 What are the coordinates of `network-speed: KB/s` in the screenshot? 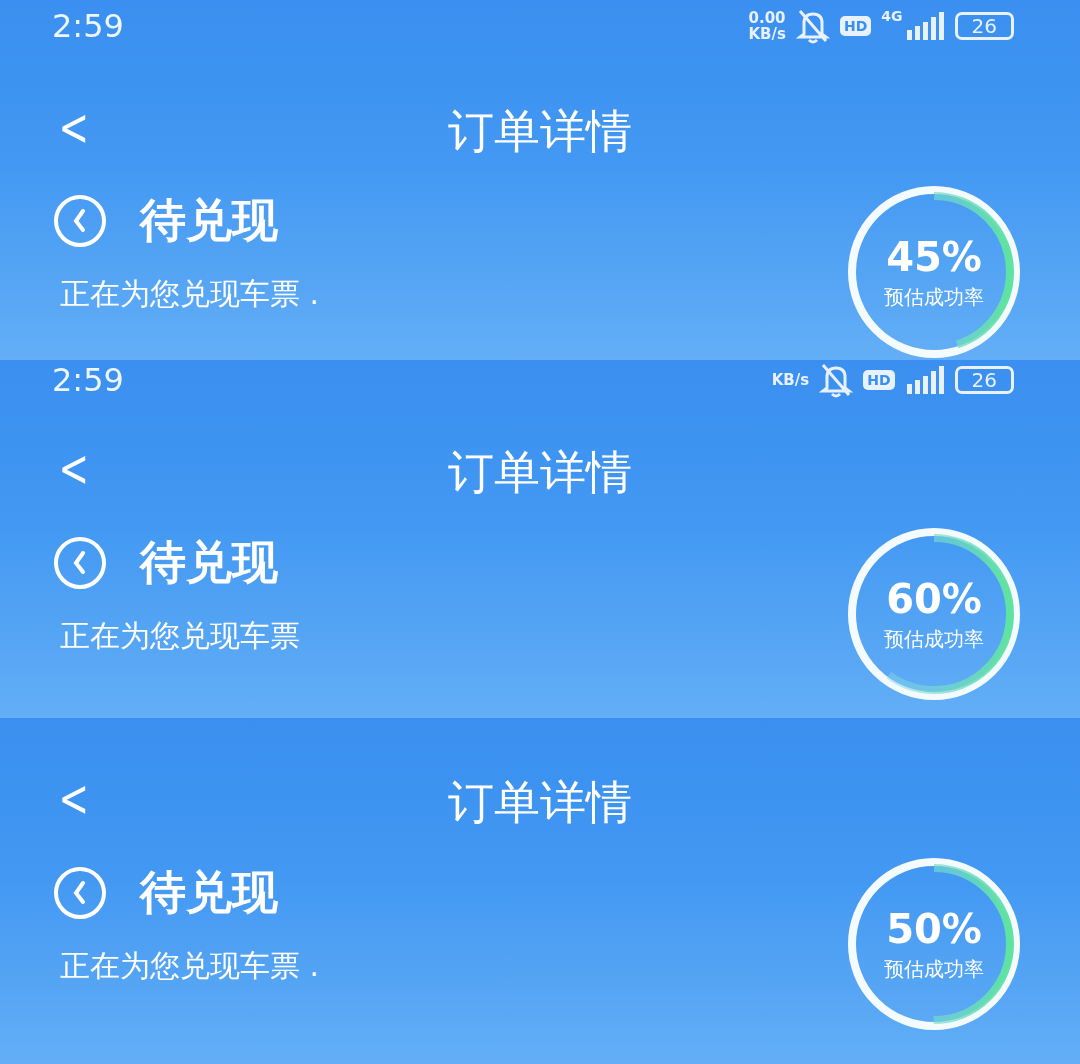 It's located at (790, 380).